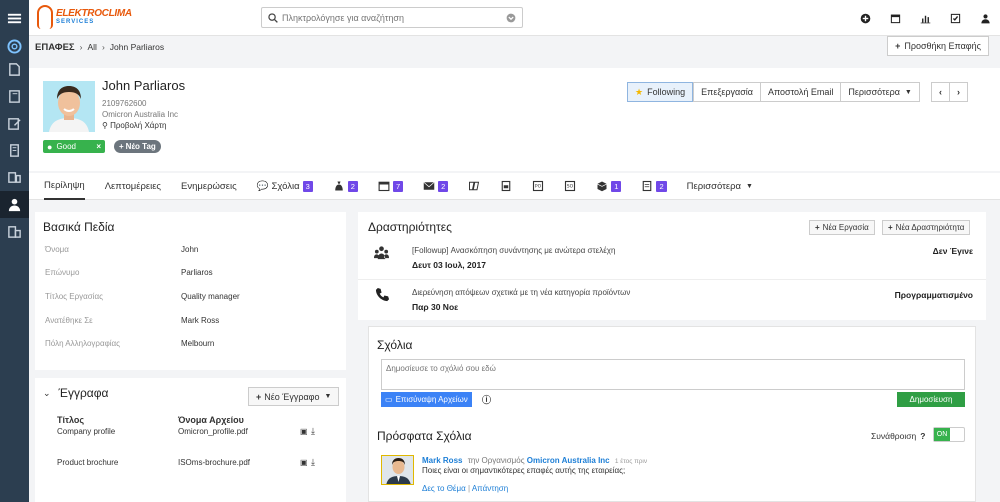 Image resolution: width=1000 pixels, height=502 pixels. I want to click on comment-org: Omicron Australia Inc, so click(568, 460).